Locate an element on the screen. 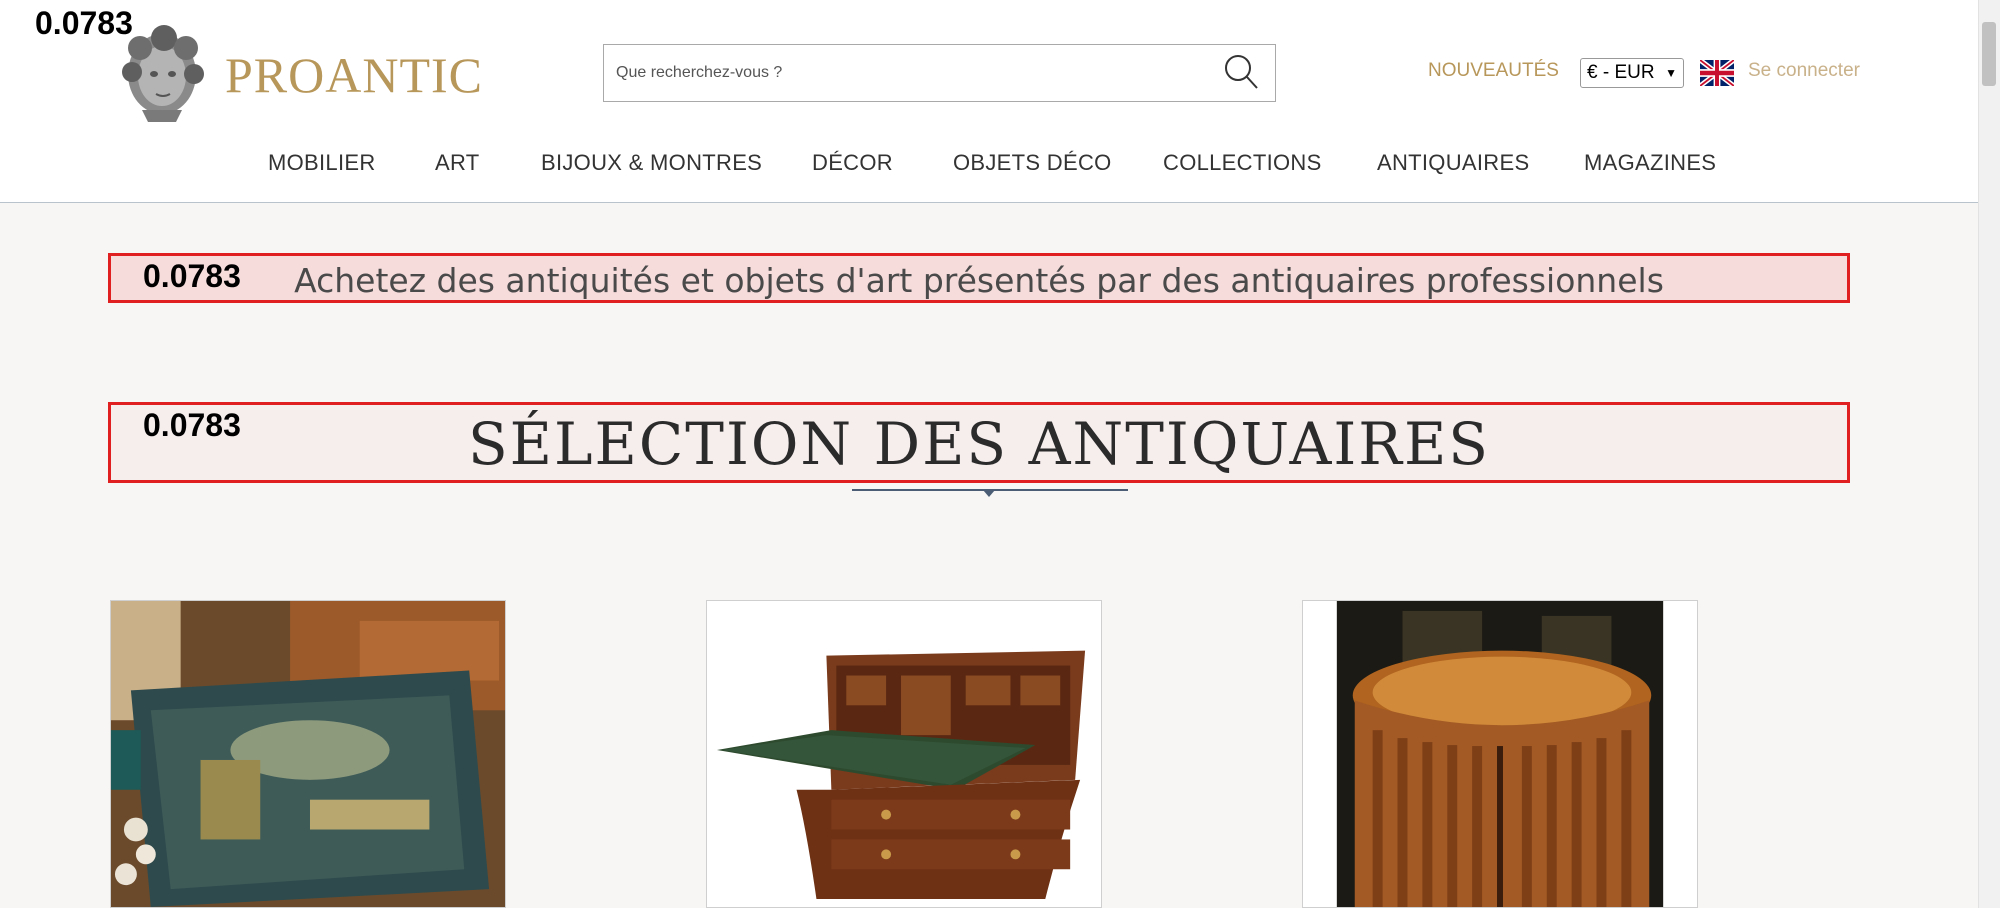 The width and height of the screenshot is (2000, 908). nav-item-collections: COLLECTIONS is located at coordinates (1242, 163).